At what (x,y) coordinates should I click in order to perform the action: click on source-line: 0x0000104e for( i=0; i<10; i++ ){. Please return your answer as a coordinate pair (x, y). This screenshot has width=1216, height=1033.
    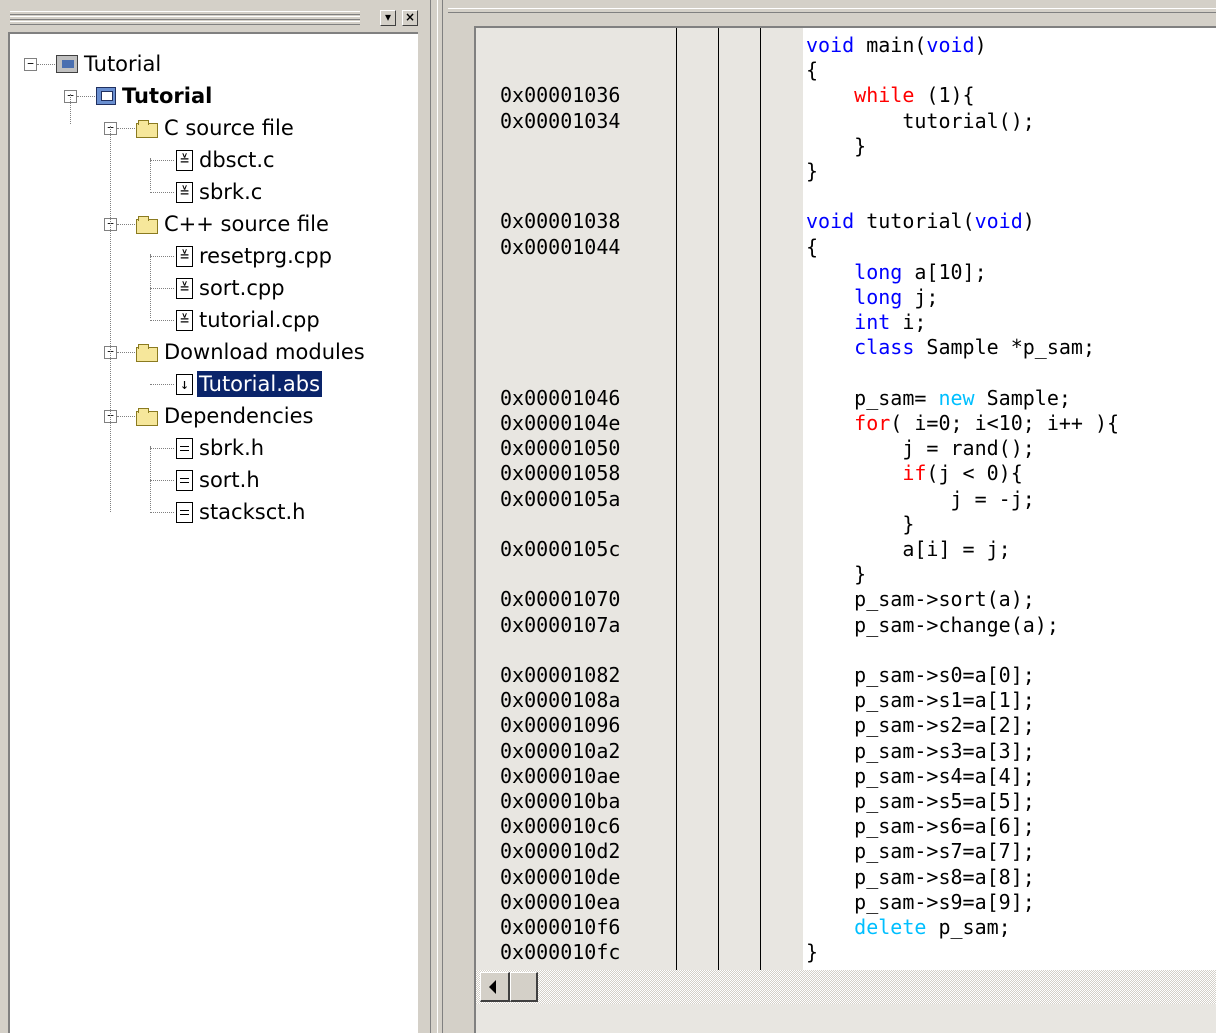
    Looking at the image, I should click on (846, 423).